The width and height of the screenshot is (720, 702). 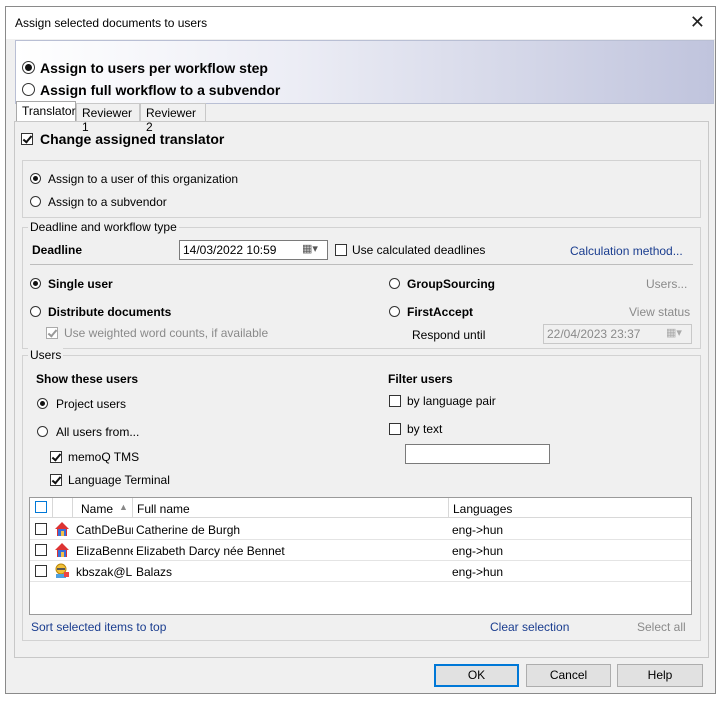 I want to click on by-text-checkbox, so click(x=395, y=429).